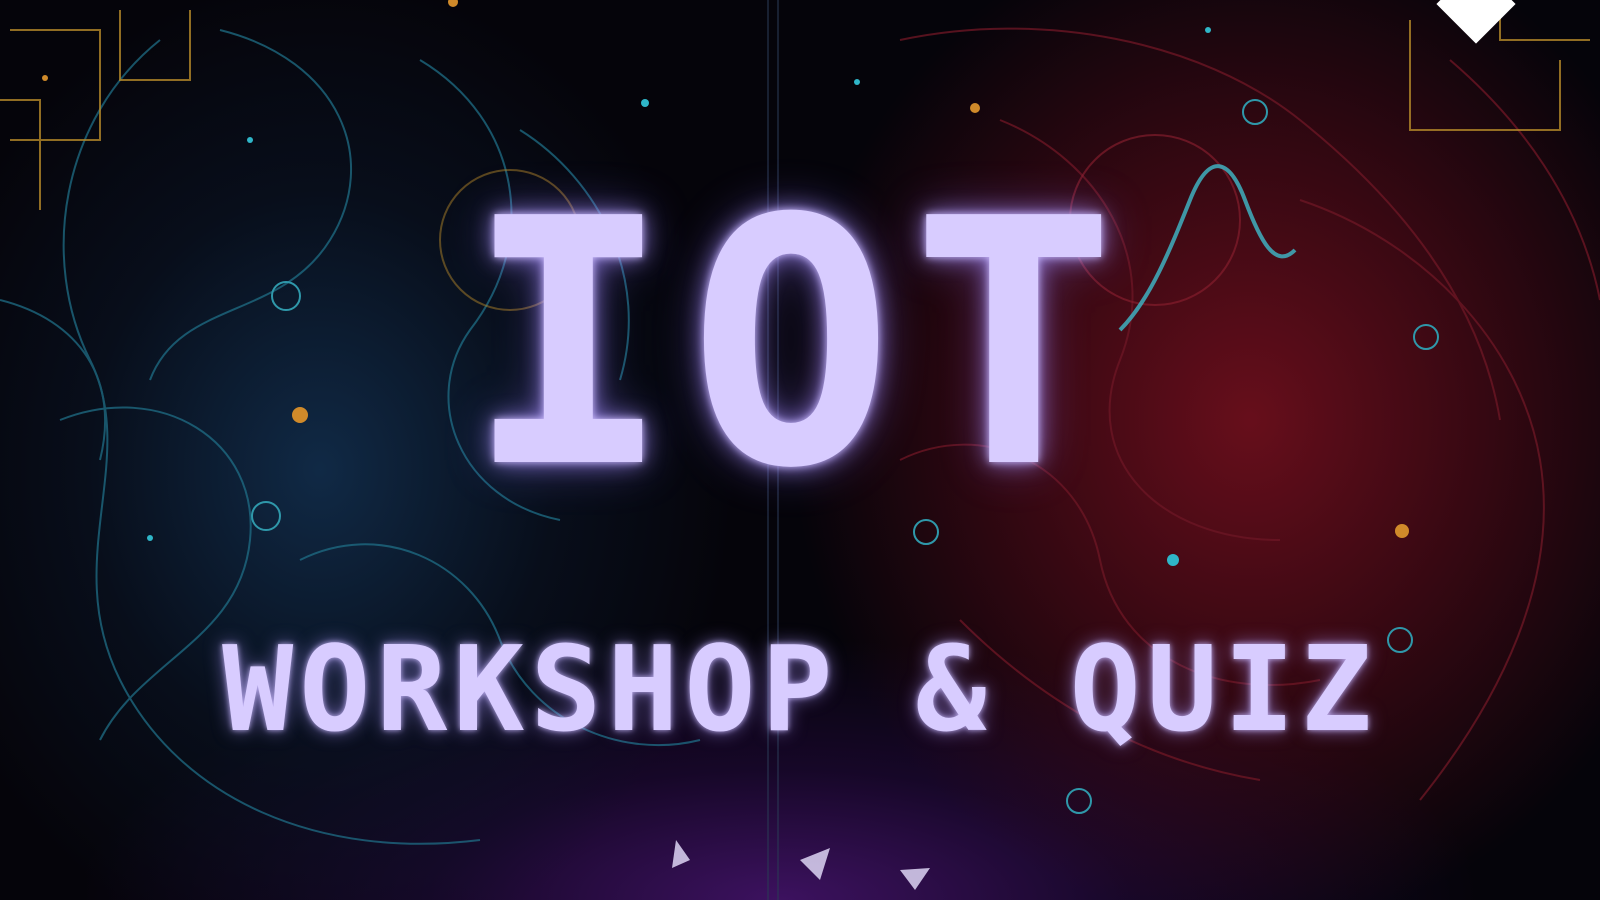 Image resolution: width=1600 pixels, height=900 pixels. What do you see at coordinates (800, 689) in the screenshot?
I see `poster-subtitle: WORKSHOP & QUIZ` at bounding box center [800, 689].